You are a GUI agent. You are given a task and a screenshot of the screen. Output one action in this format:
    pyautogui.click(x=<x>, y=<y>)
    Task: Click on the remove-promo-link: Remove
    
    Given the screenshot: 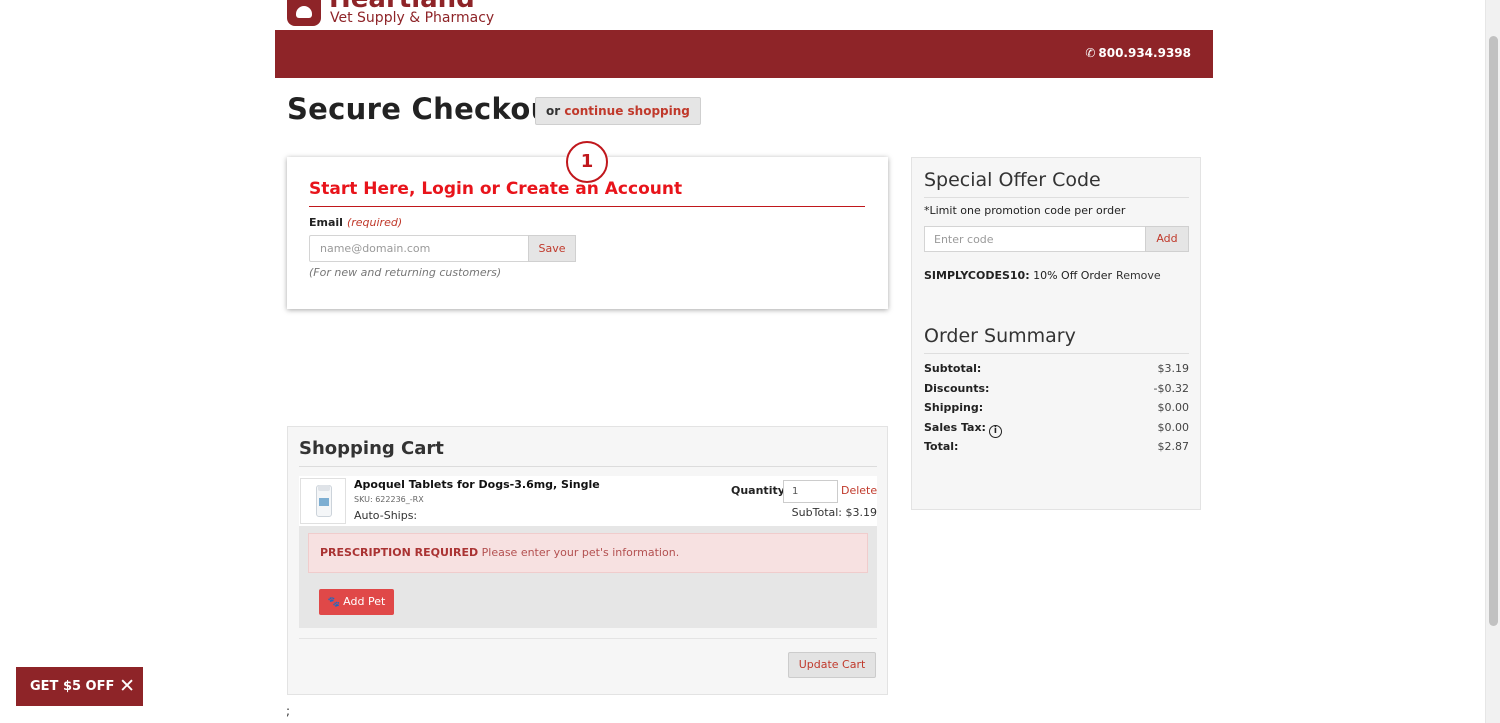 What is the action you would take?
    pyautogui.click(x=1138, y=275)
    